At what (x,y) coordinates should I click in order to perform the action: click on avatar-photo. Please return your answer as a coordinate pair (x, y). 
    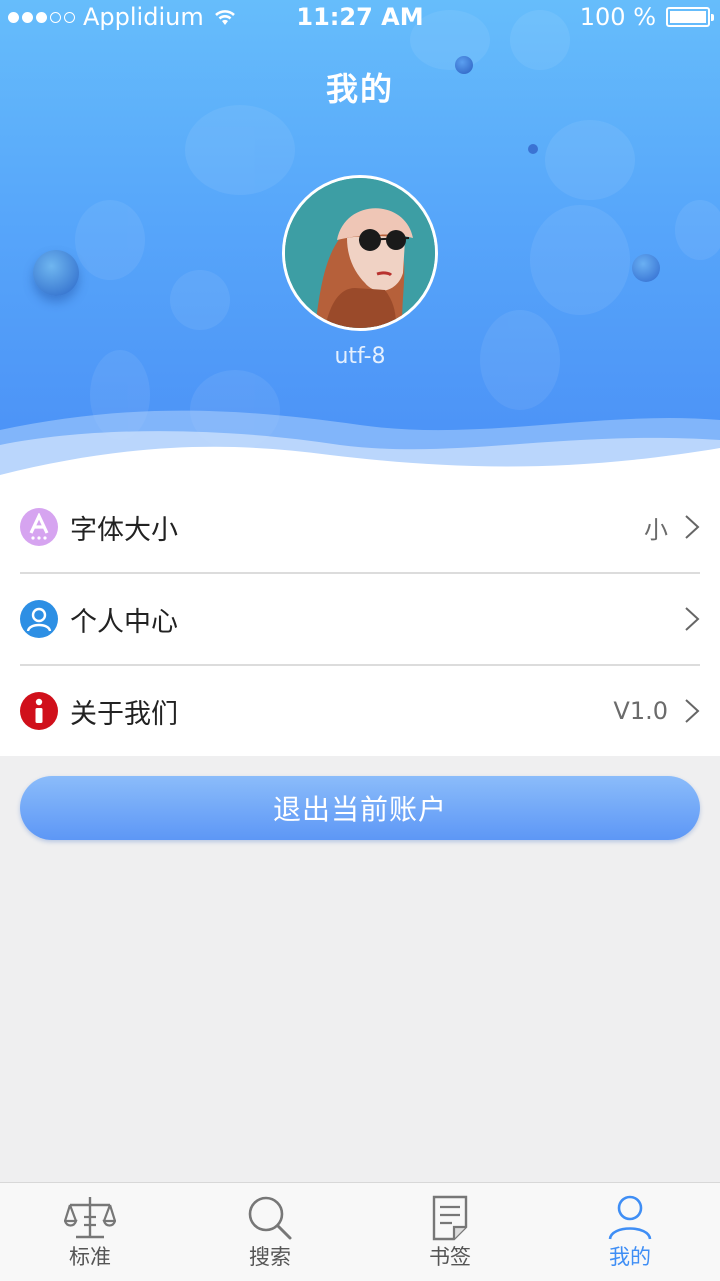
    Looking at the image, I should click on (360, 253).